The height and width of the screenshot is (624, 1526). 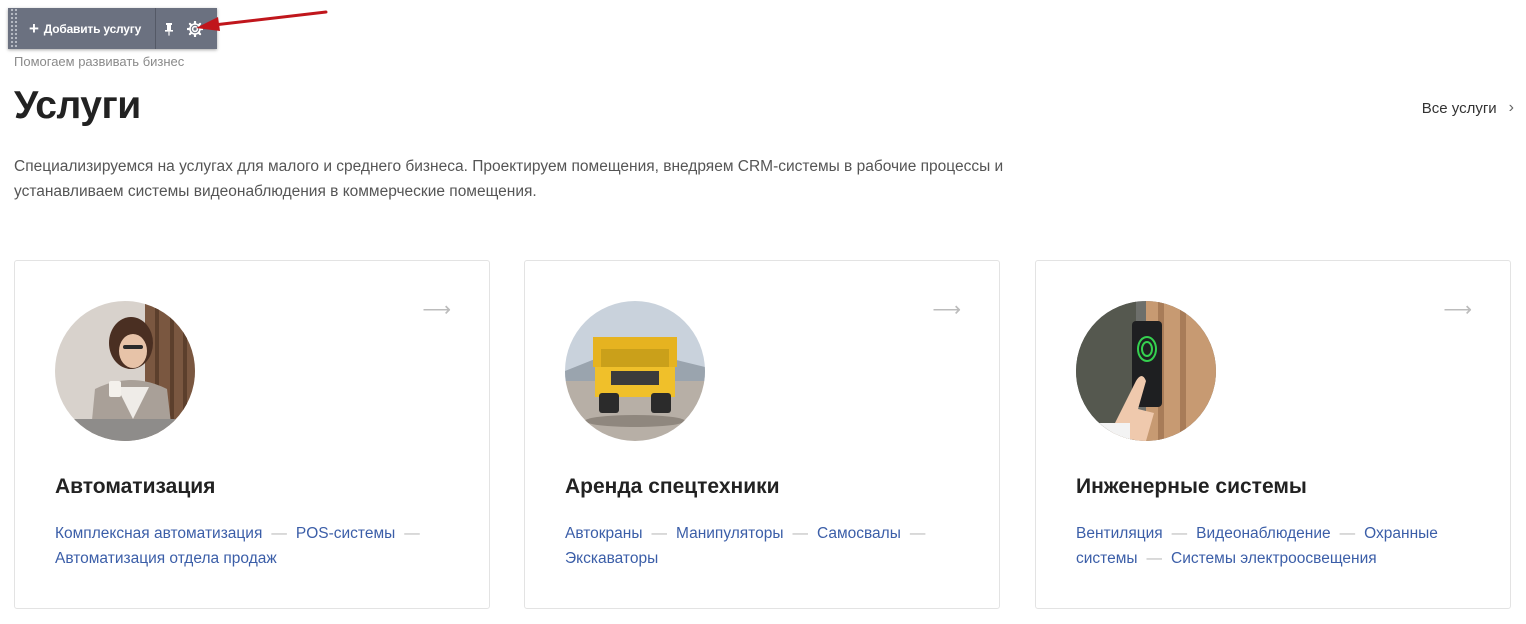 What do you see at coordinates (1146, 371) in the screenshot?
I see `fingerprint-scanner-photo` at bounding box center [1146, 371].